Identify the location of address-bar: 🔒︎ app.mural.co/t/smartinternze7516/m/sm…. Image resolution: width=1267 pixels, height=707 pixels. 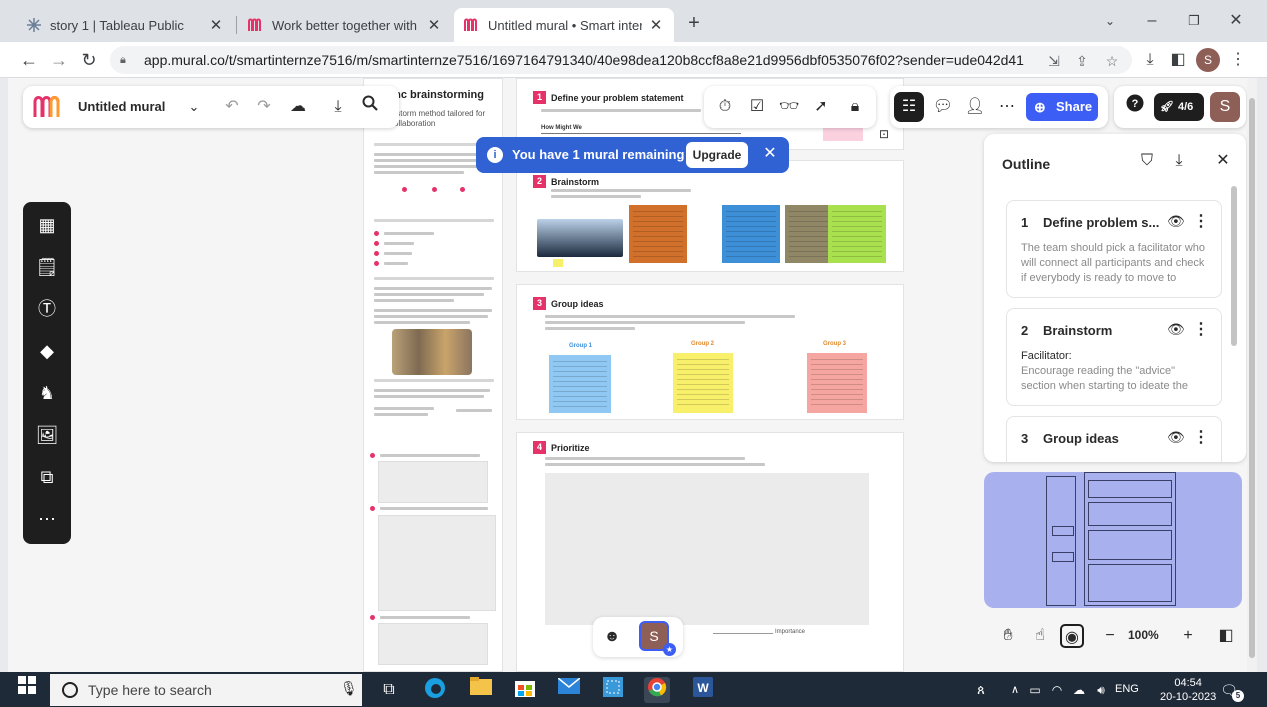
(621, 60).